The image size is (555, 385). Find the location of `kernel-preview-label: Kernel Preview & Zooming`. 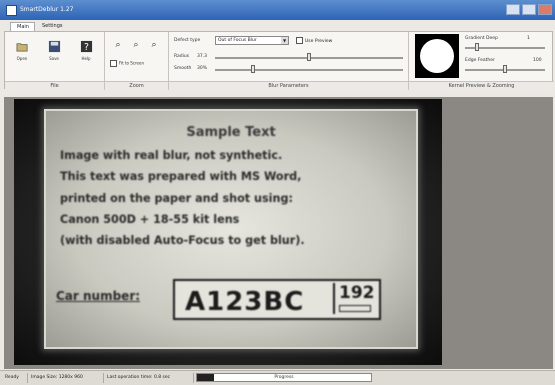

kernel-preview-label: Kernel Preview & Zooming is located at coordinates (481, 85).